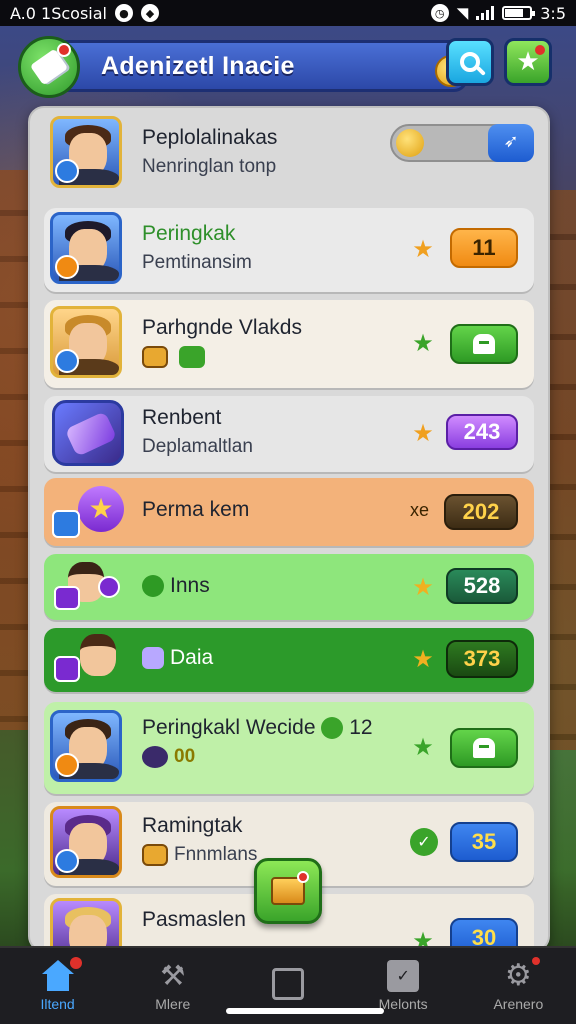 This screenshot has width=576, height=1024. I want to click on score-badge: 243, so click(482, 432).